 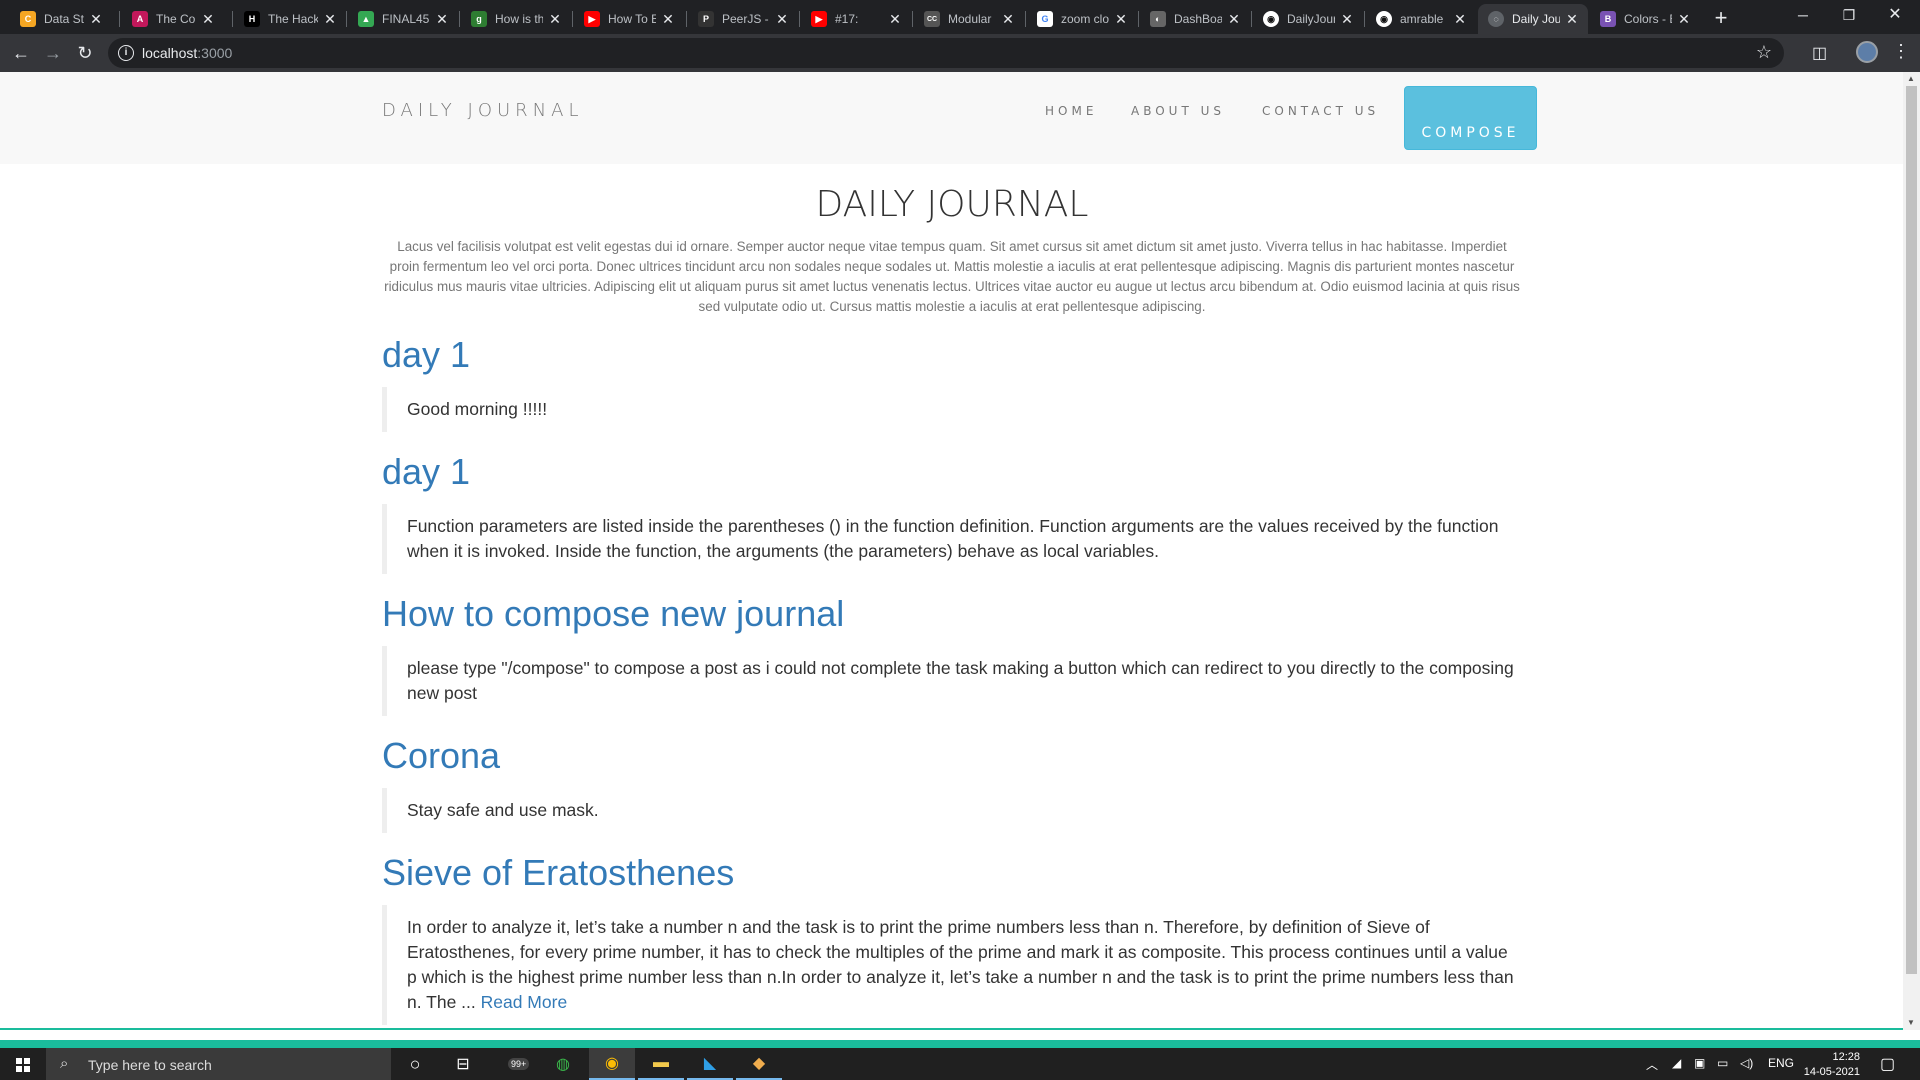 I want to click on forward-button: →, so click(x=53, y=53).